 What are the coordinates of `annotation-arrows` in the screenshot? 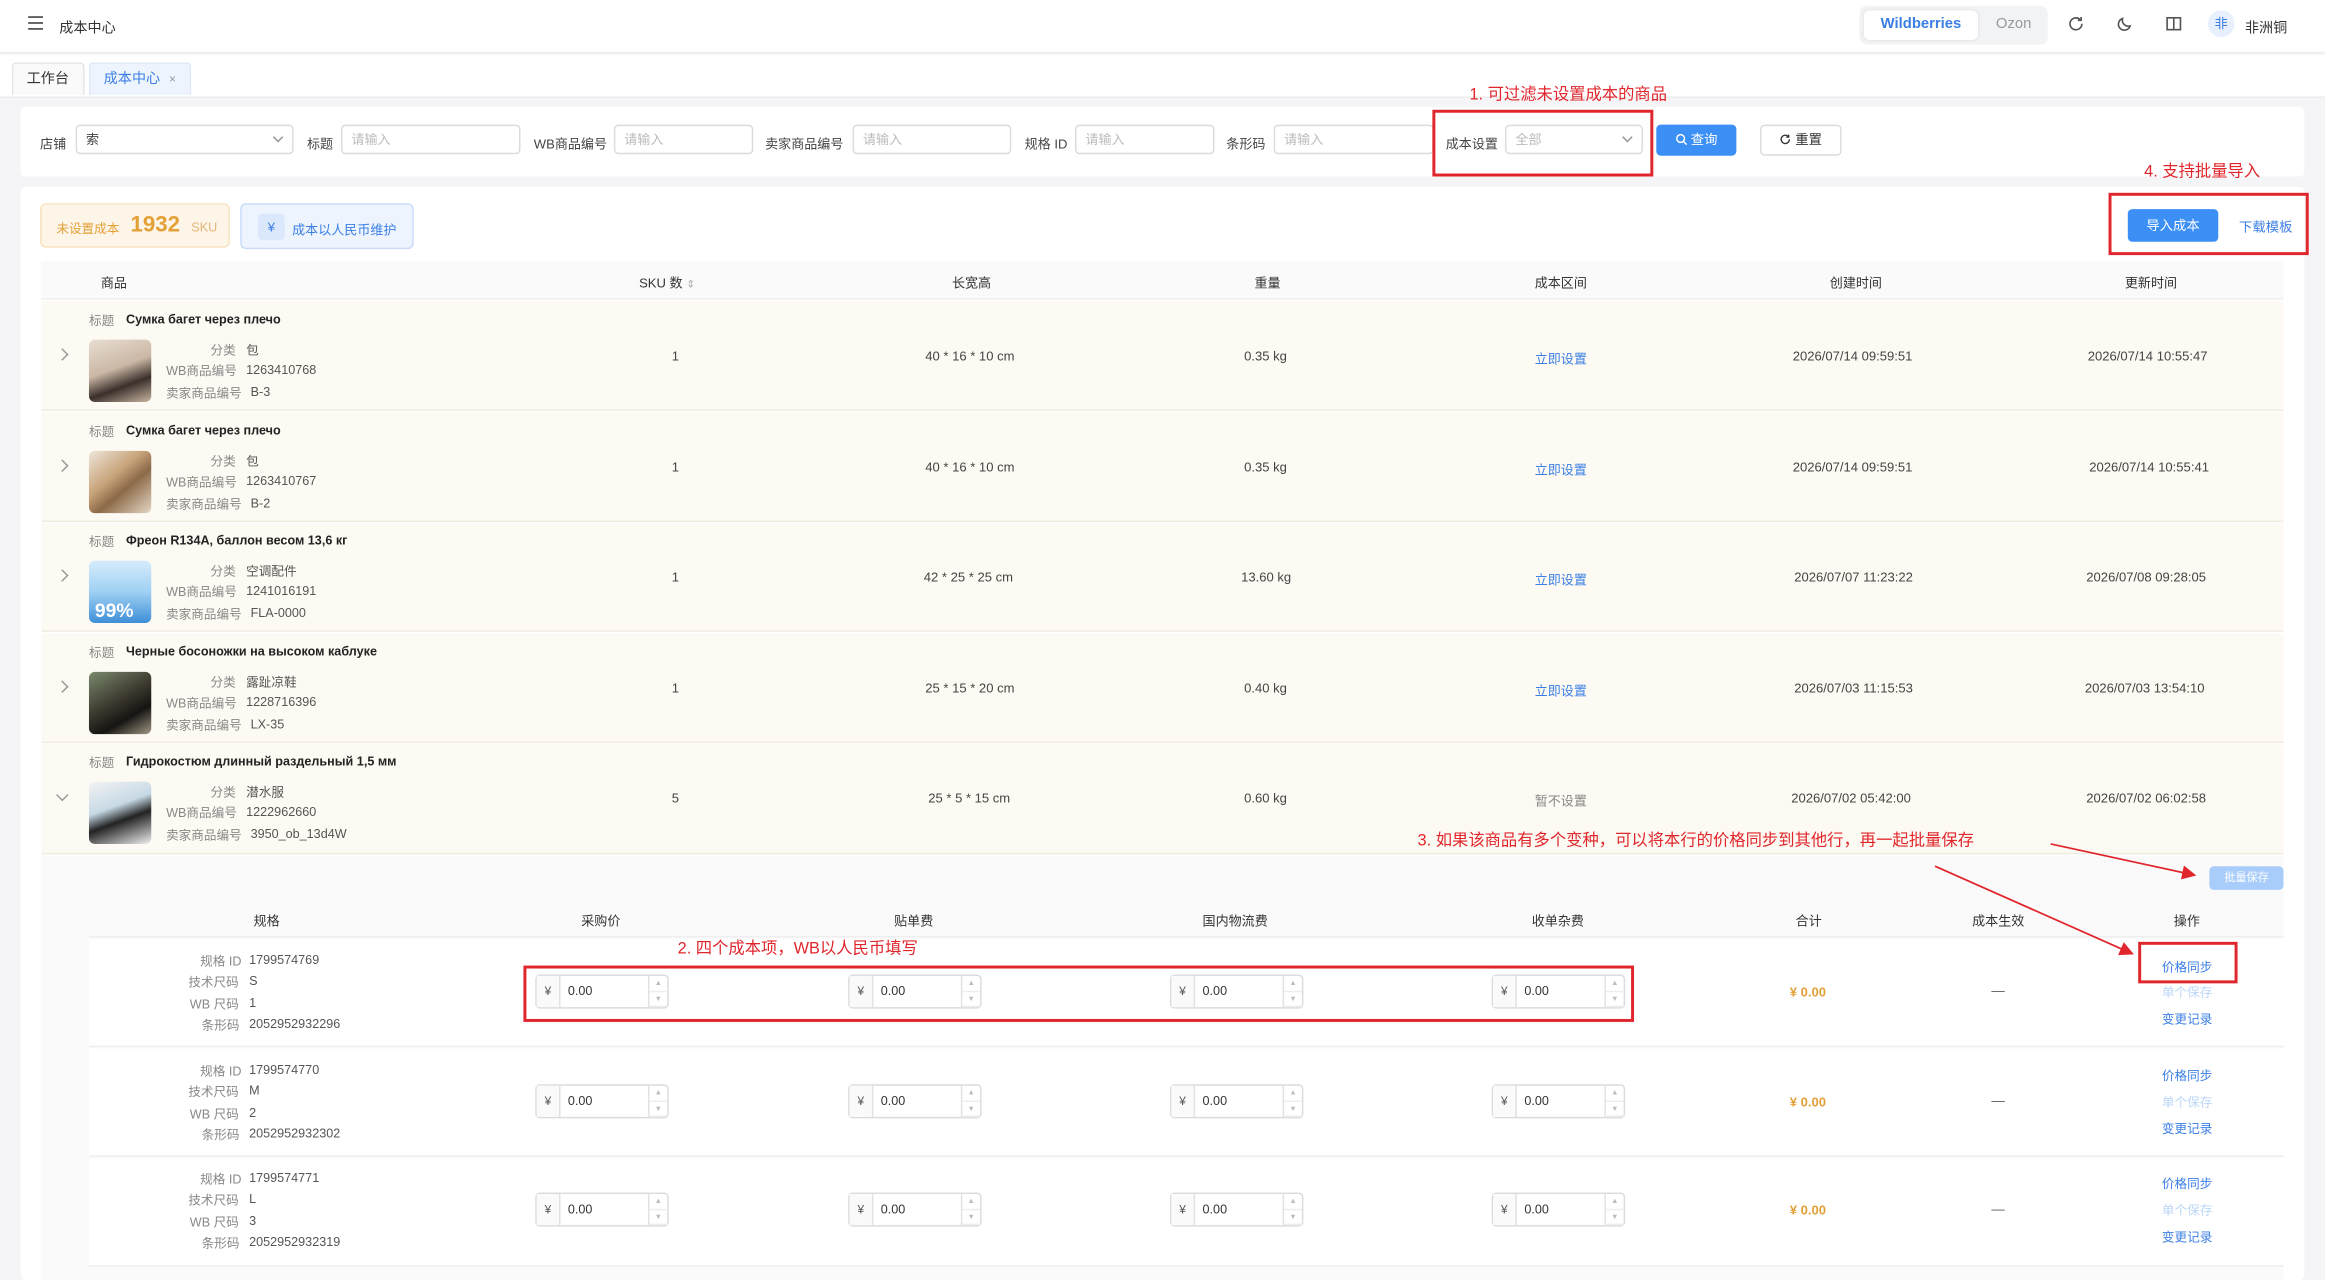 It's located at (2065, 899).